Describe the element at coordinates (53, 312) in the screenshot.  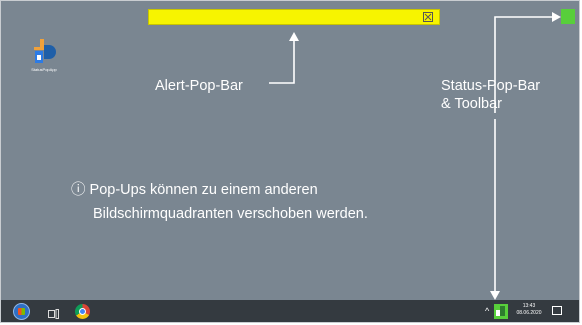
I see `task-view-icon` at that location.